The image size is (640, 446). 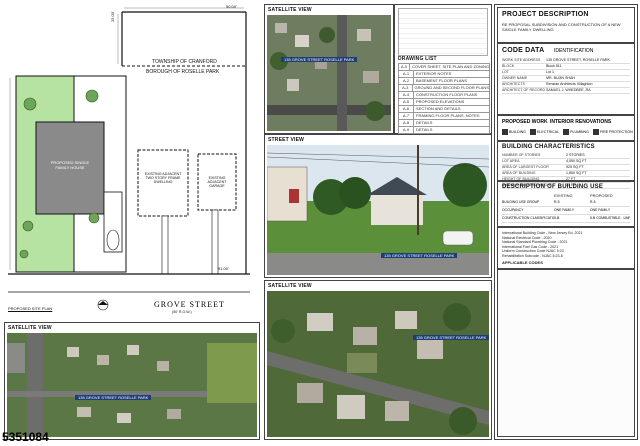 I want to click on sheet-number: A-1, so click(x=406, y=74).